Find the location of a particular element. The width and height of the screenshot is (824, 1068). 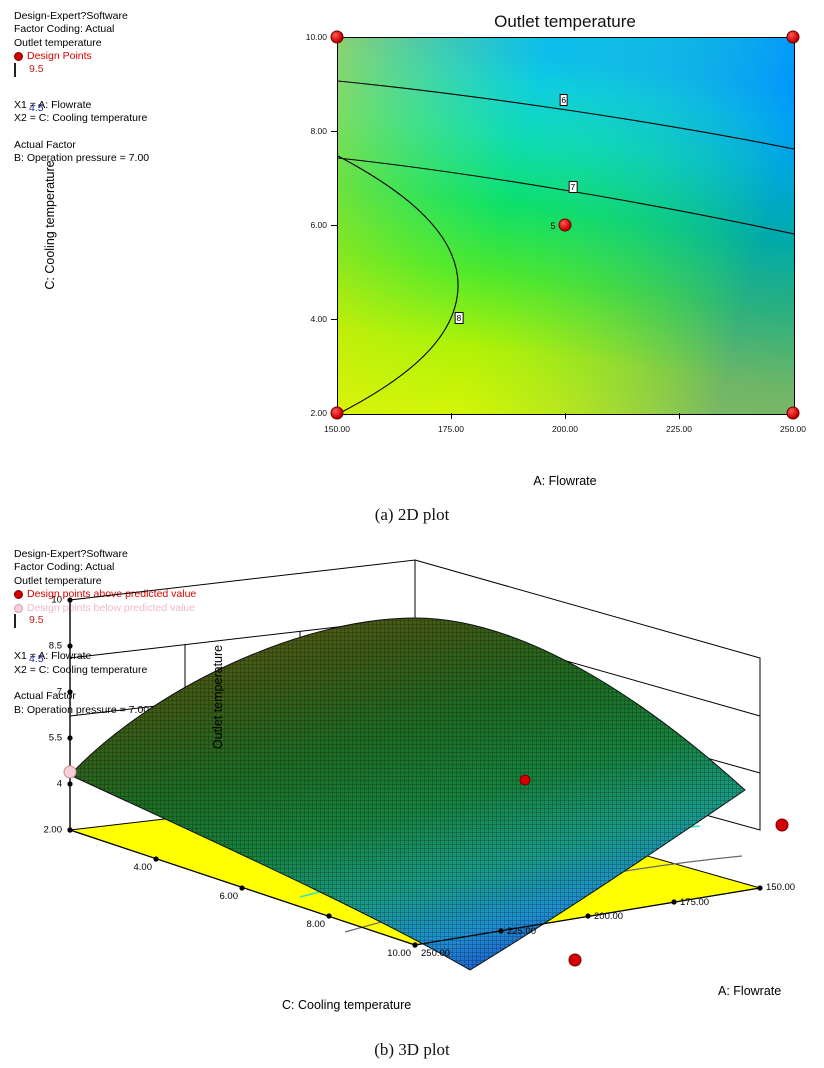

c-tick-label: 4.00 is located at coordinates (143, 867).